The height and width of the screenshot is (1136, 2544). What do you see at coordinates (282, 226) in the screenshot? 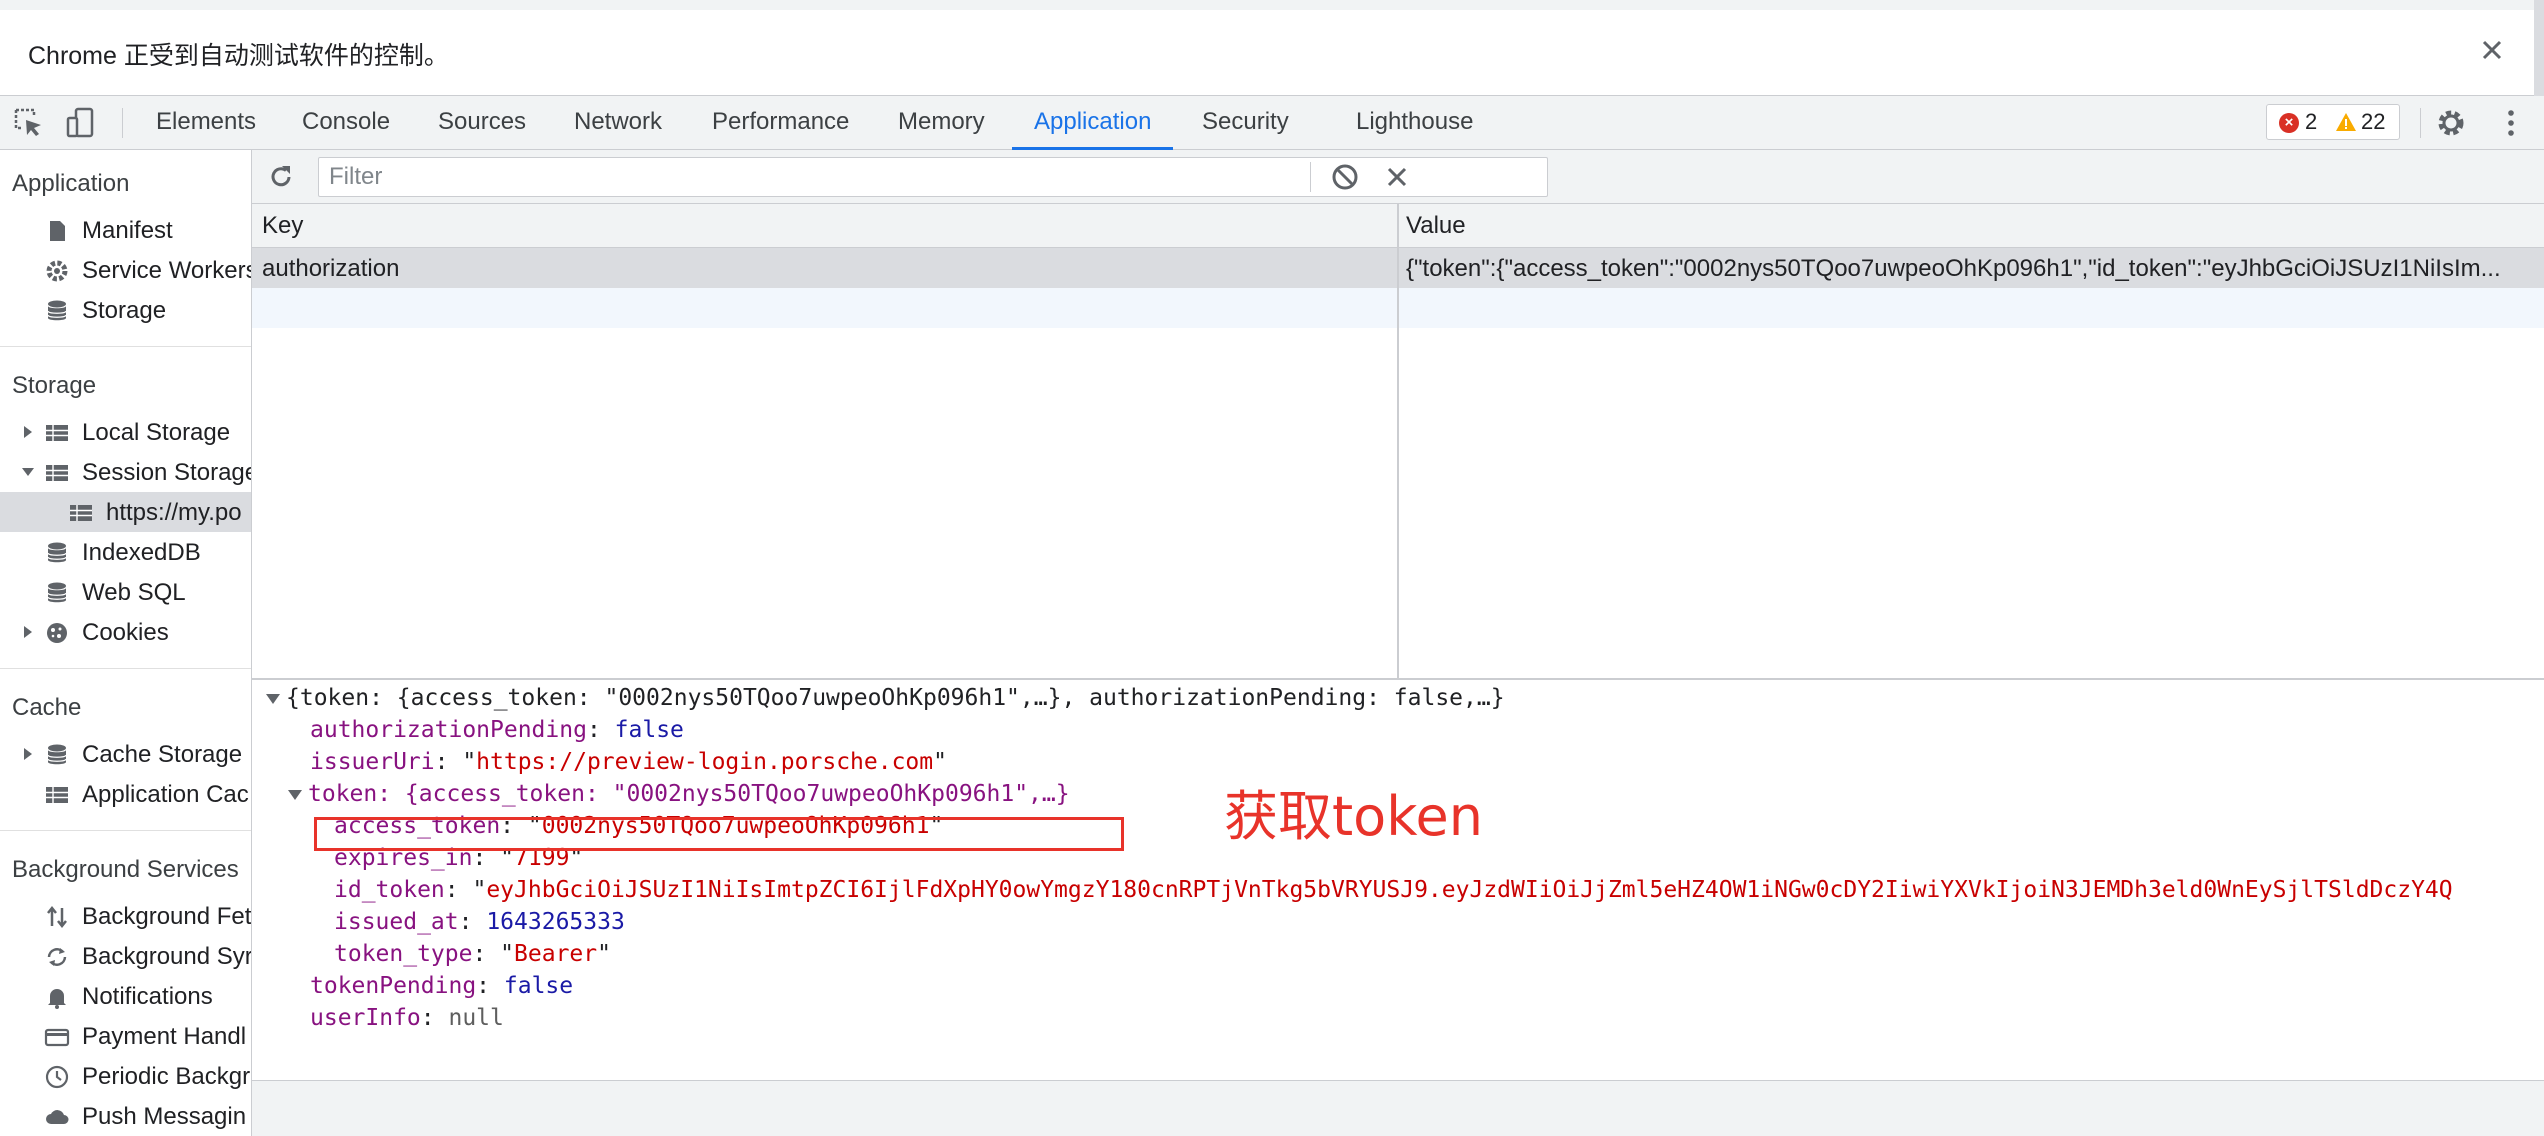
I see `column-header-key: Key` at bounding box center [282, 226].